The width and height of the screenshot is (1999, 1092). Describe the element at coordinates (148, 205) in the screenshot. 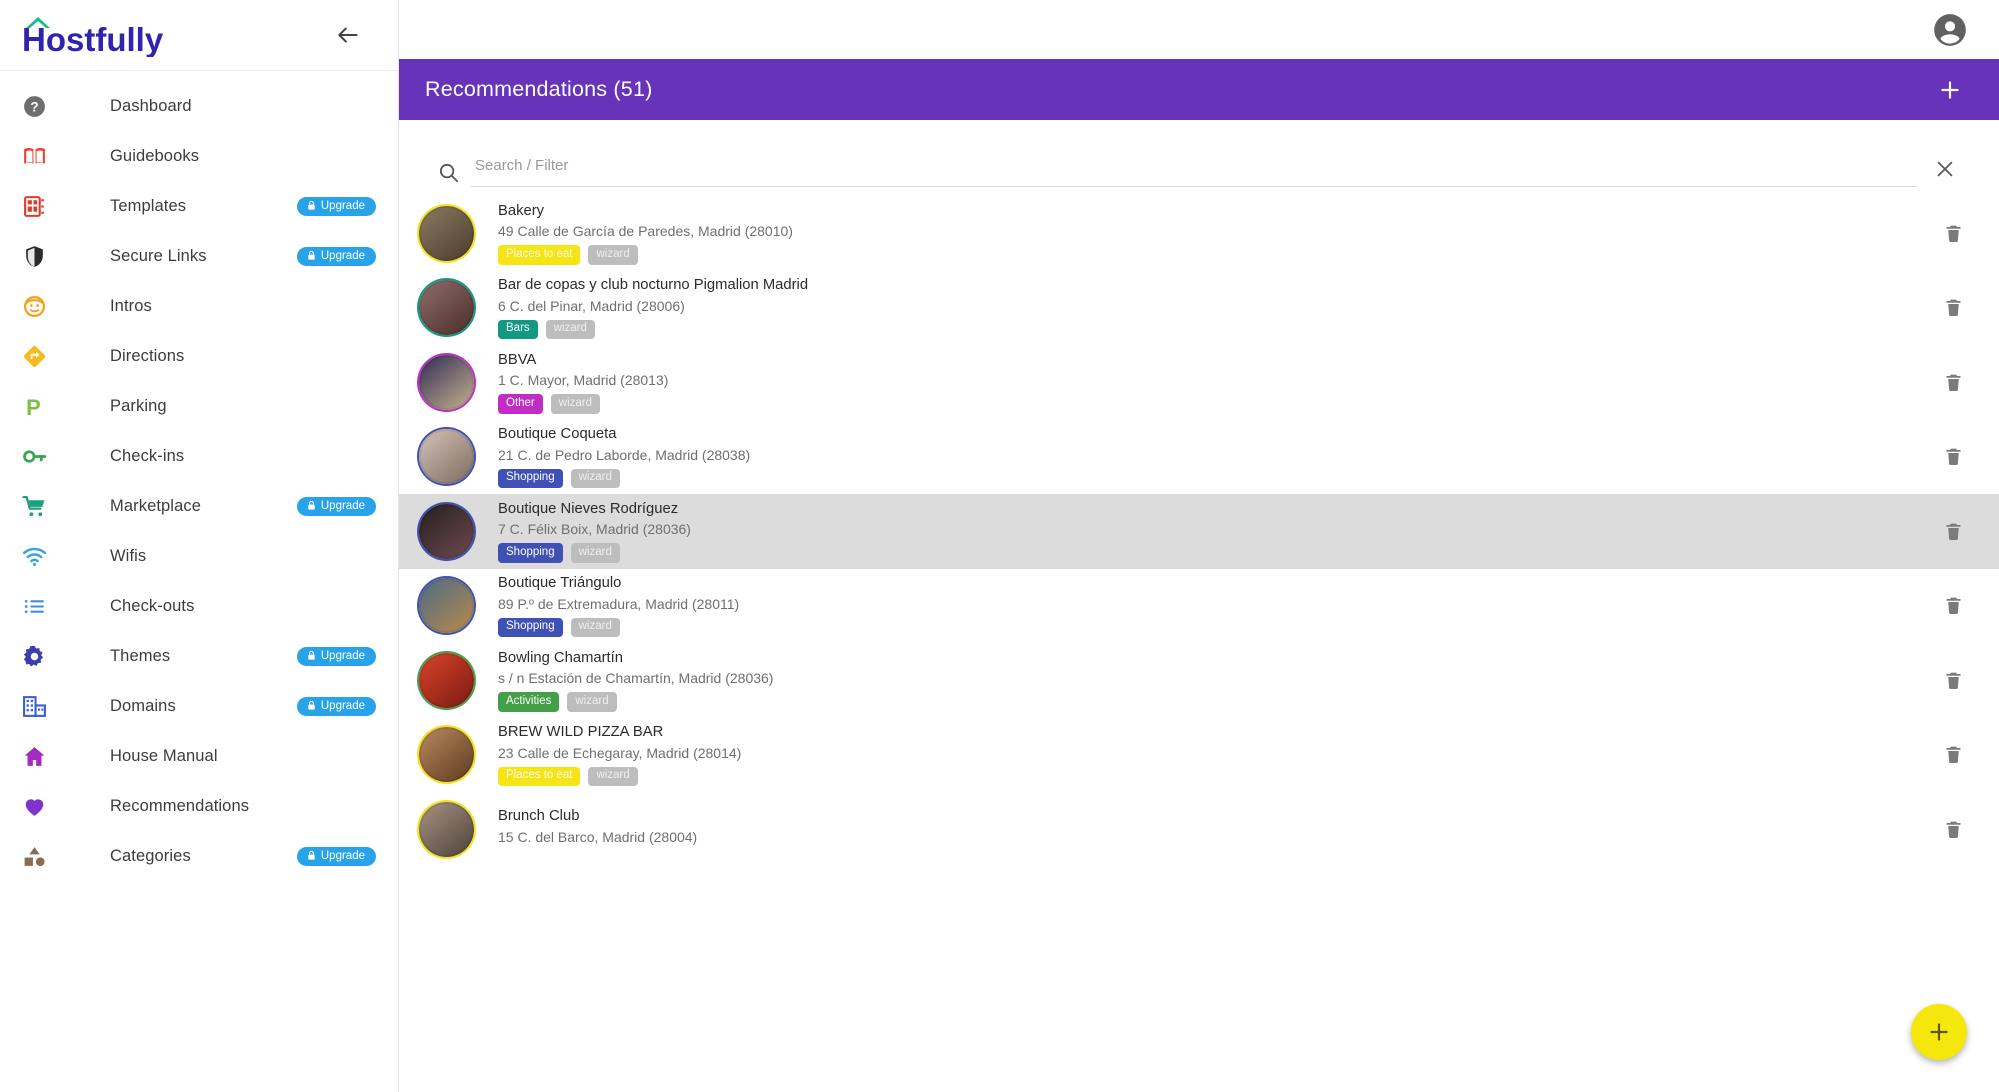

I see `sidebar-item-label: Templates` at that location.